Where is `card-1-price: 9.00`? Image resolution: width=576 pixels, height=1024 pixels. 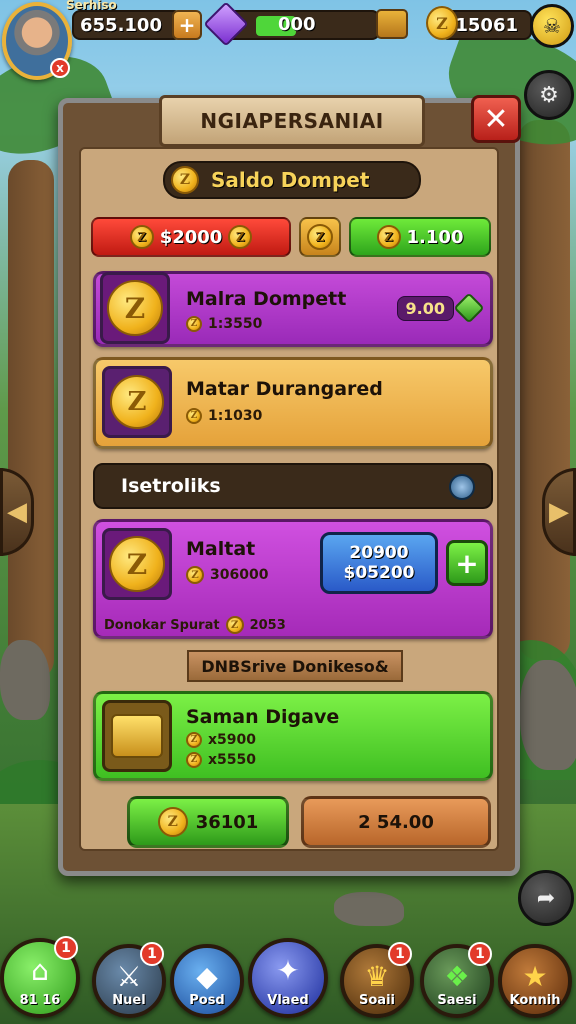 card-1-price: 9.00 is located at coordinates (440, 308).